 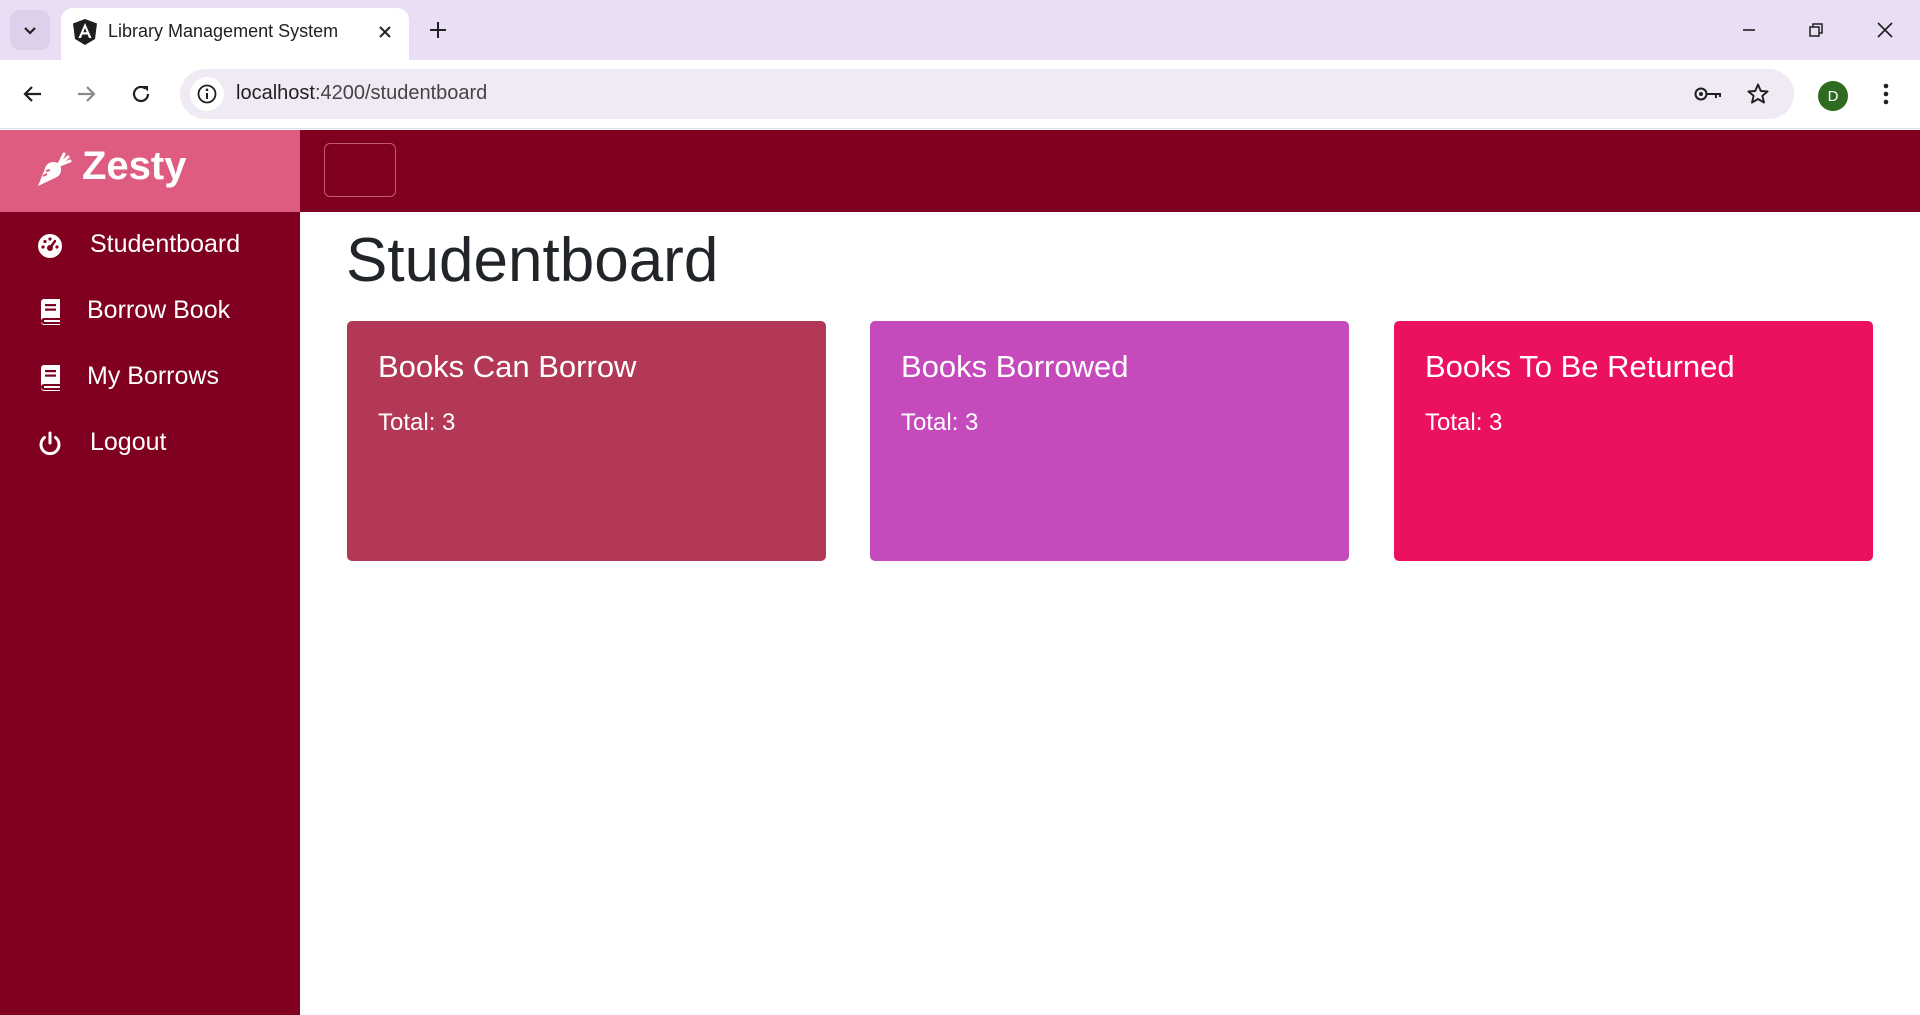 I want to click on sidebar-item-label: Logout, so click(x=128, y=442).